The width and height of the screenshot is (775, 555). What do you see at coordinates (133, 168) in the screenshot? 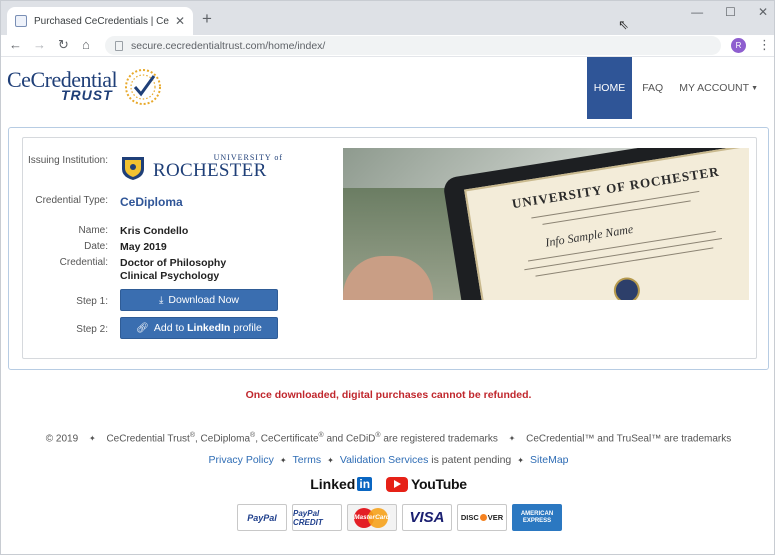
I see `university-shield-icon` at bounding box center [133, 168].